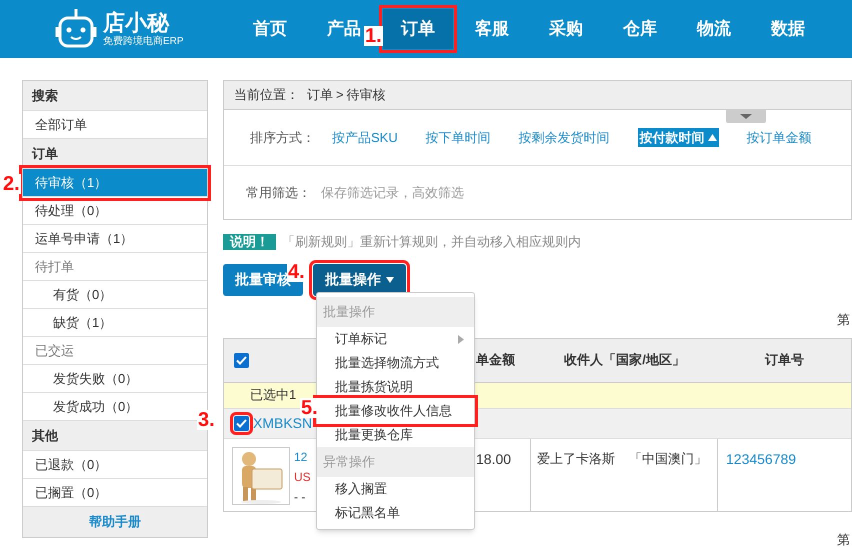 This screenshot has width=852, height=547. Describe the element at coordinates (392, 193) in the screenshot. I see `saved-filter-hint: 保存筛选记录，高效筛选` at that location.